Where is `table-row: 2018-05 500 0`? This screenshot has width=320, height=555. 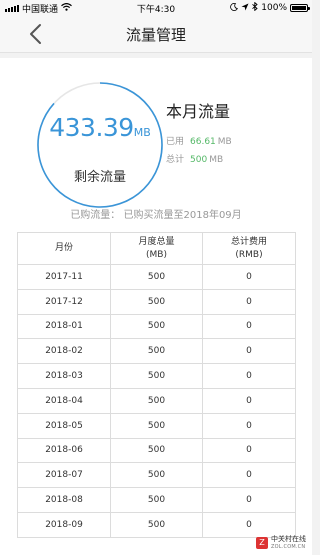 table-row: 2018-05 500 0 is located at coordinates (156, 425).